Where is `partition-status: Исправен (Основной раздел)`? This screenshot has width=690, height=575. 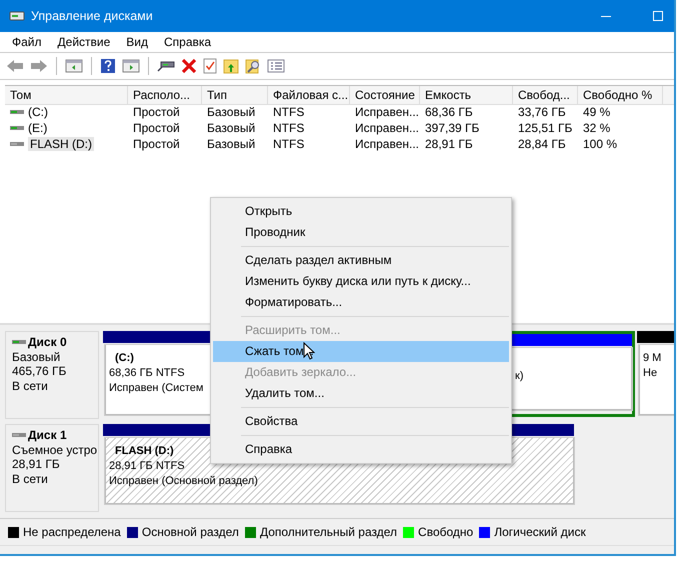
partition-status: Исправен (Основной раздел) is located at coordinates (183, 481).